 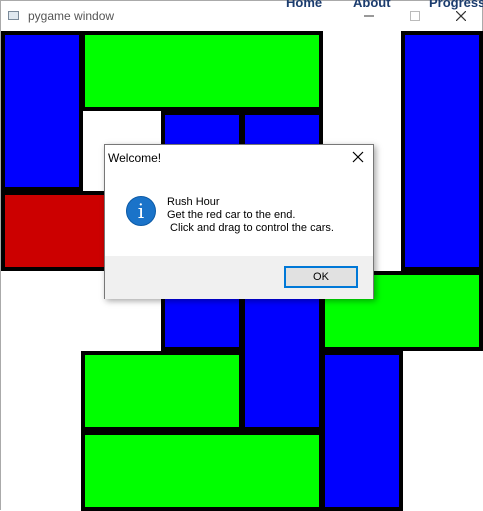 What do you see at coordinates (13, 15) in the screenshot?
I see `app-icon` at bounding box center [13, 15].